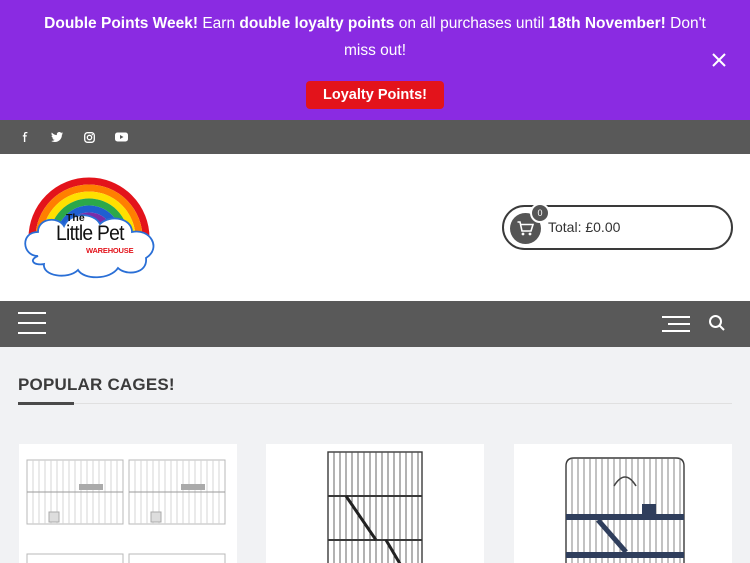  I want to click on cart-widget: 0 Total: £0.00, so click(617, 226).